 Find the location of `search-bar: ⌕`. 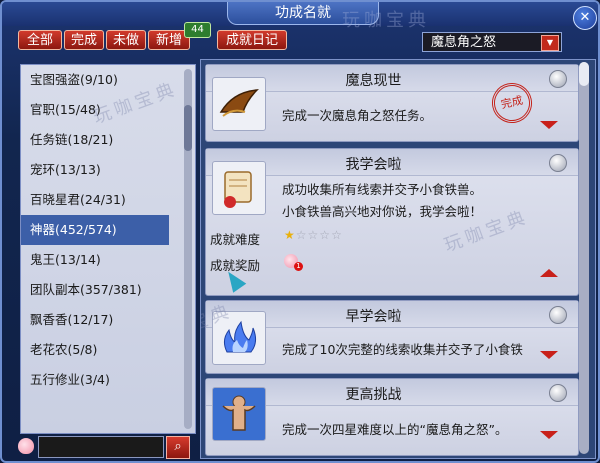

search-bar: ⌕ is located at coordinates (104, 447).